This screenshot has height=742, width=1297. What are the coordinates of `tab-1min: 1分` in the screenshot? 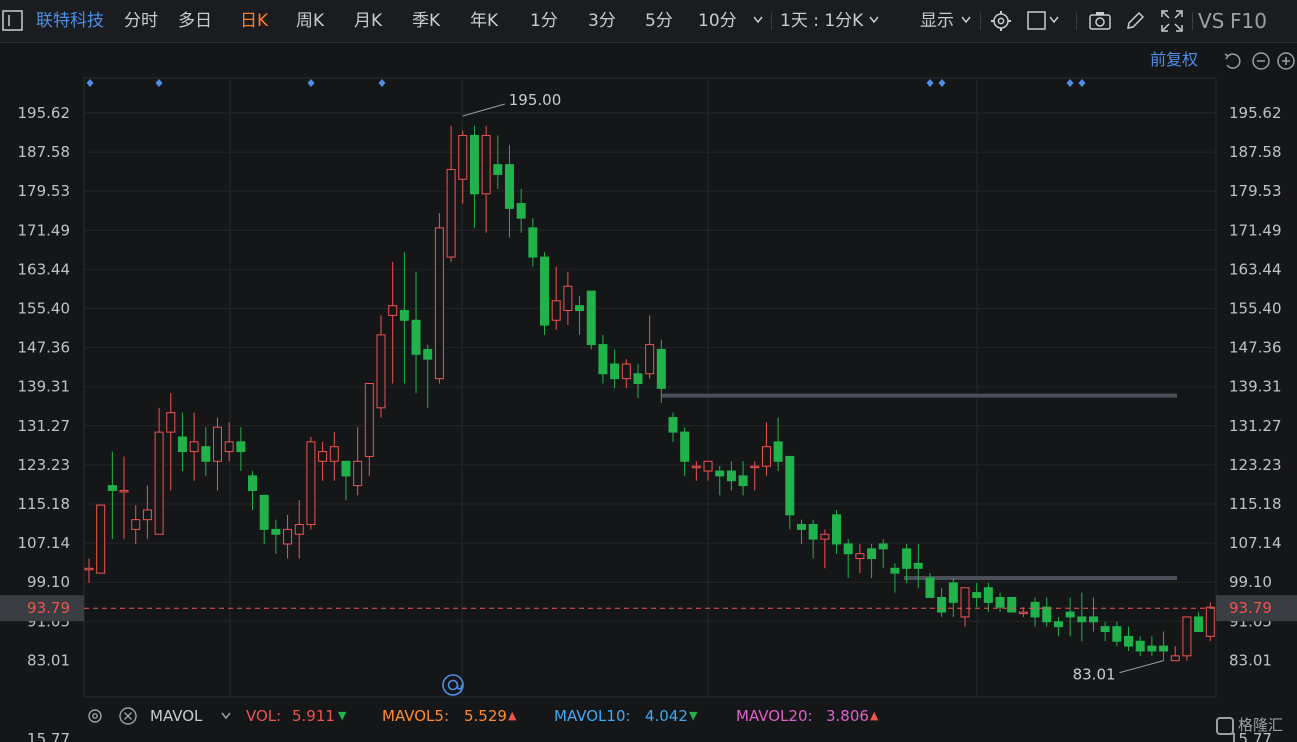 It's located at (544, 21).